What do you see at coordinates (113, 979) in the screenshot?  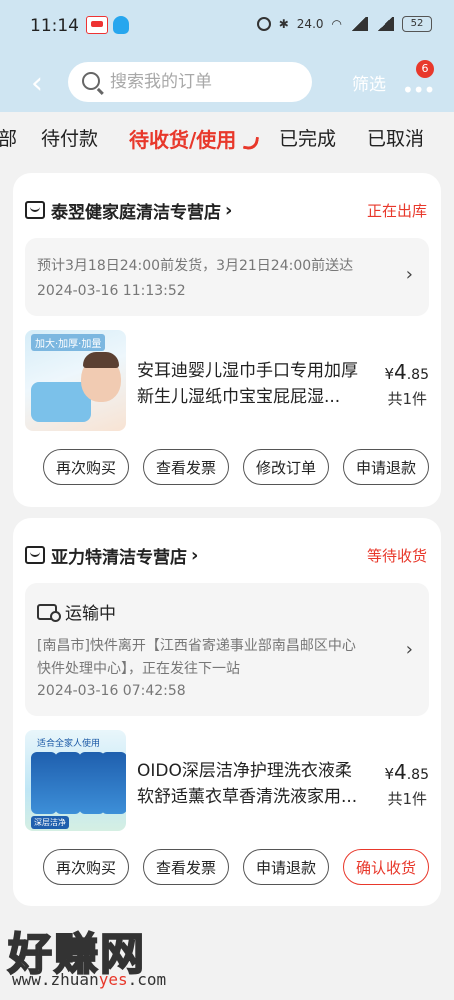 I see `watermark-url-b: yes` at bounding box center [113, 979].